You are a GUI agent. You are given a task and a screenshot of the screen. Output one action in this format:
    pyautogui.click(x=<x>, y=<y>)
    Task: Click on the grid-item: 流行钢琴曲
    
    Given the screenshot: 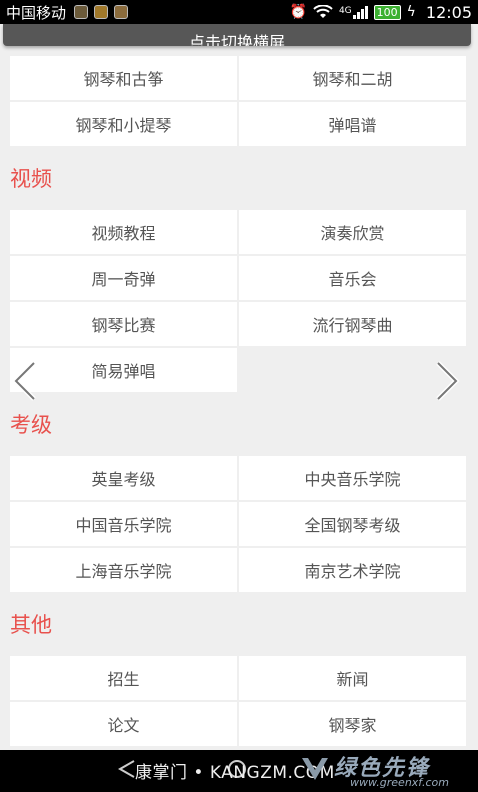 What is the action you would take?
    pyautogui.click(x=352, y=324)
    